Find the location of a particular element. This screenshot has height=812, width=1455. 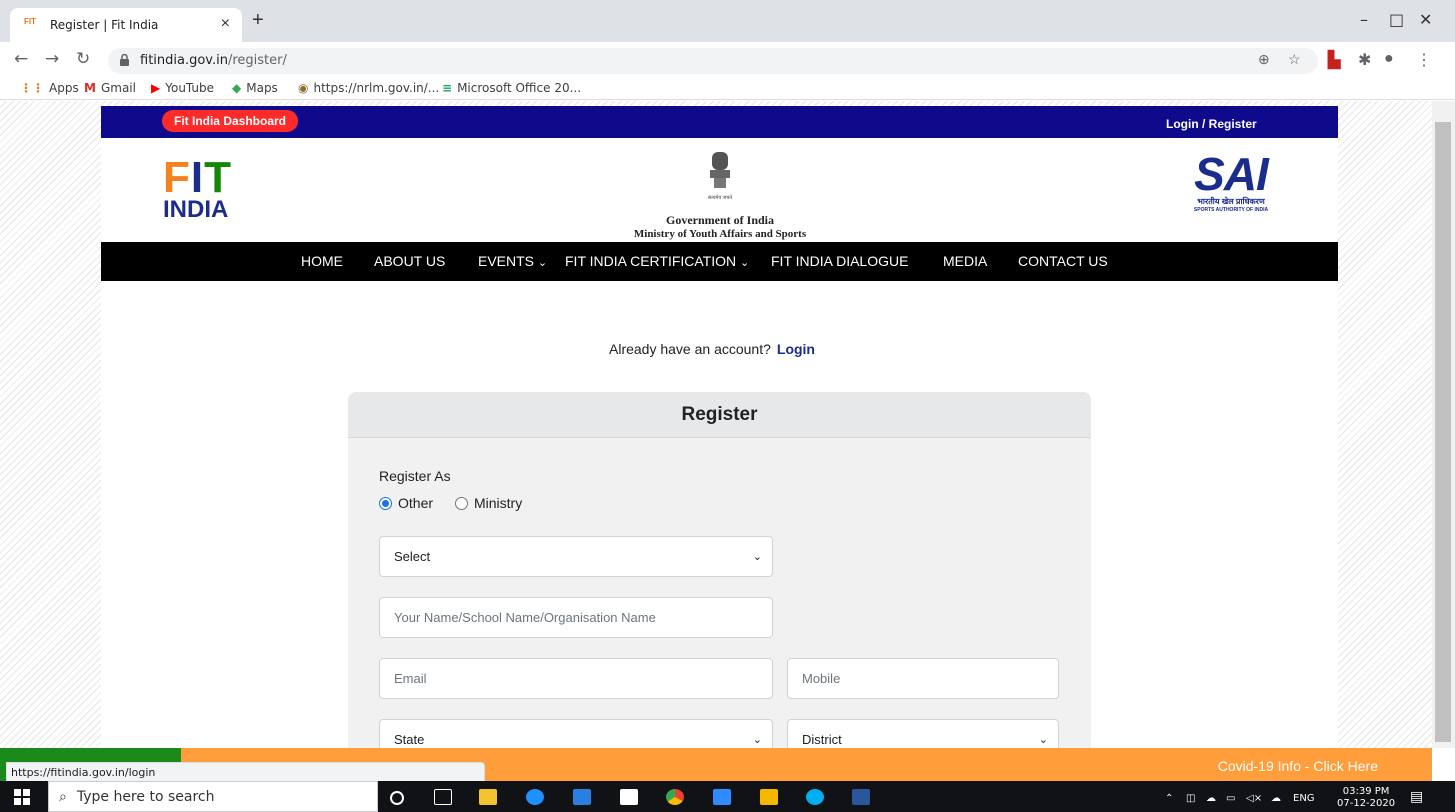

fit-india-favicon-icon: FIT is located at coordinates (30, 21).